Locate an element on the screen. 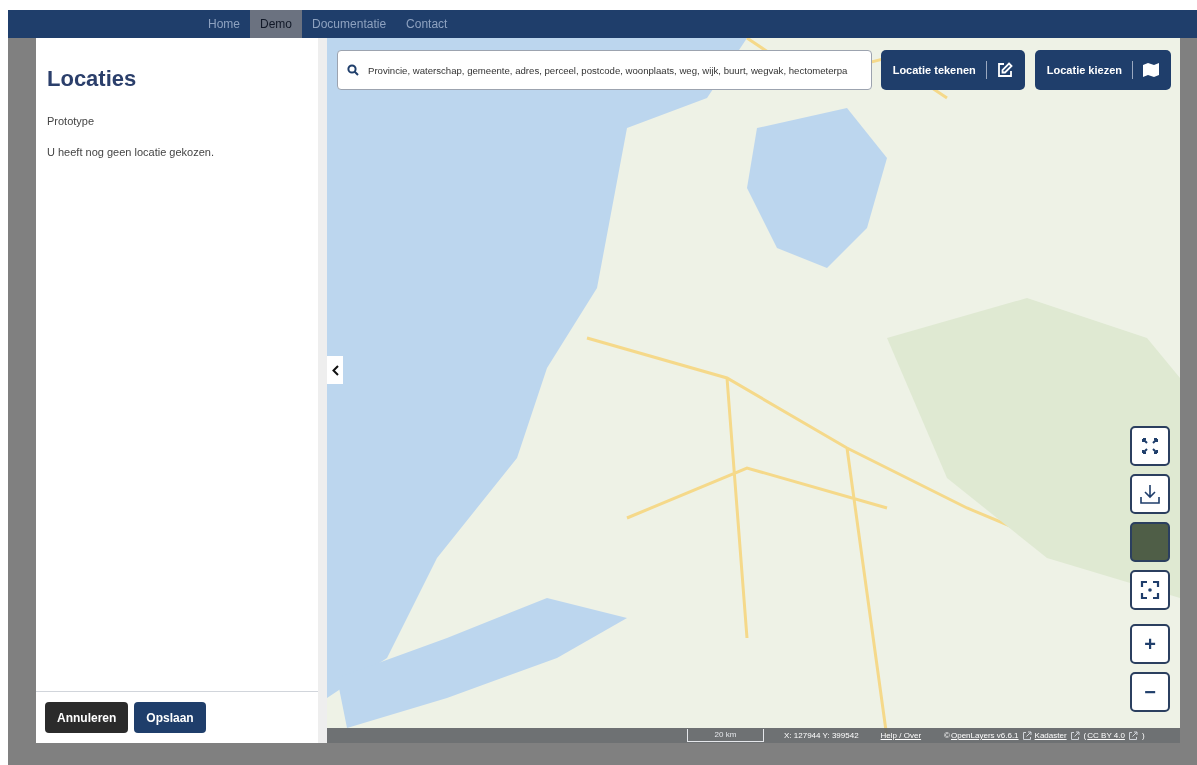 The width and height of the screenshot is (1197, 765). download-icon is located at coordinates (1150, 494).